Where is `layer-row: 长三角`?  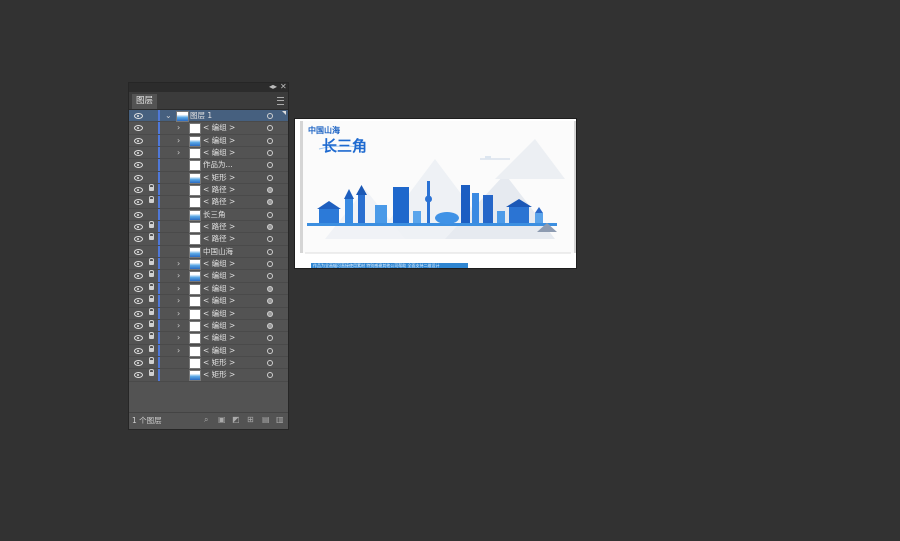
layer-row: 长三角 is located at coordinates (208, 215).